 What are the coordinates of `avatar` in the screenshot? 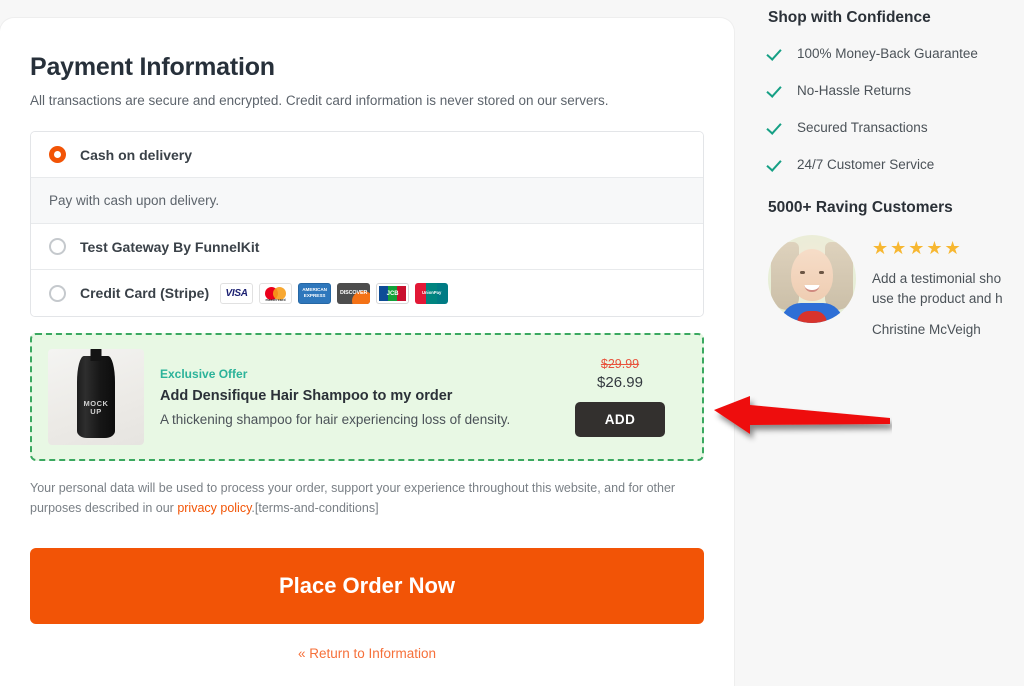 It's located at (812, 279).